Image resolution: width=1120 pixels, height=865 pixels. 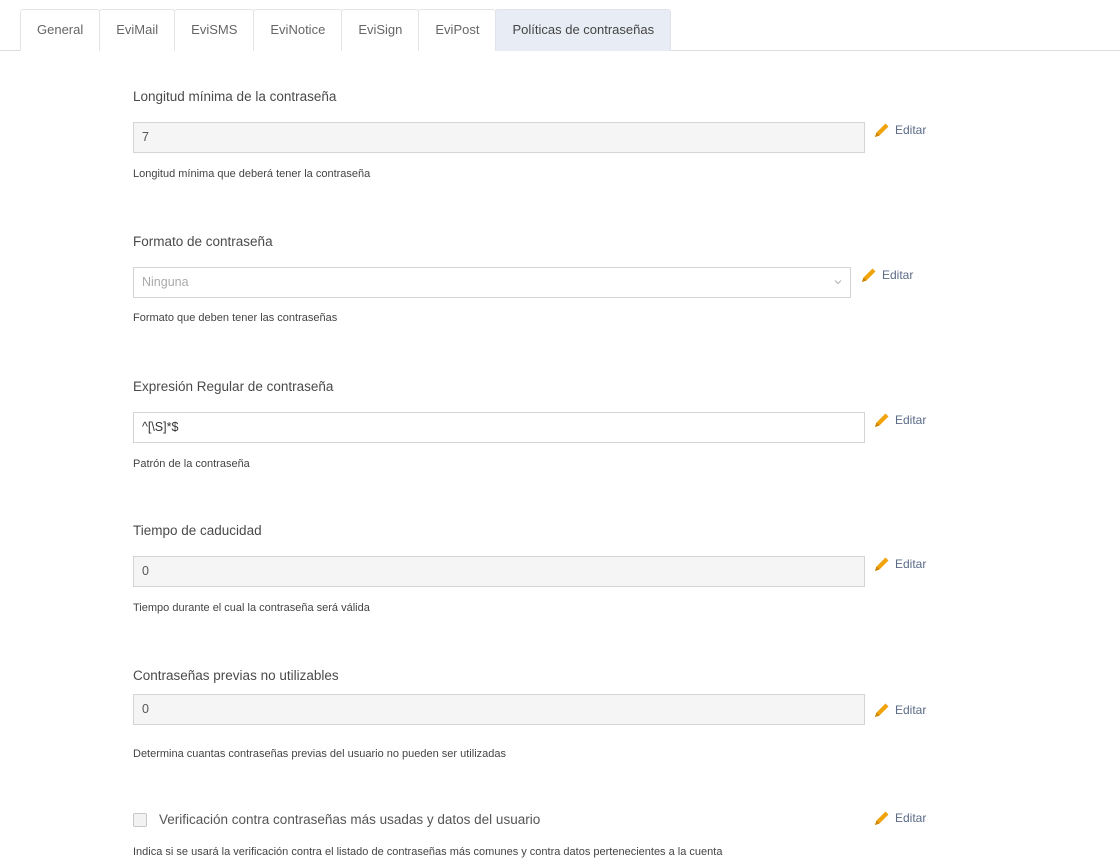 I want to click on verification-checkbox, so click(x=140, y=820).